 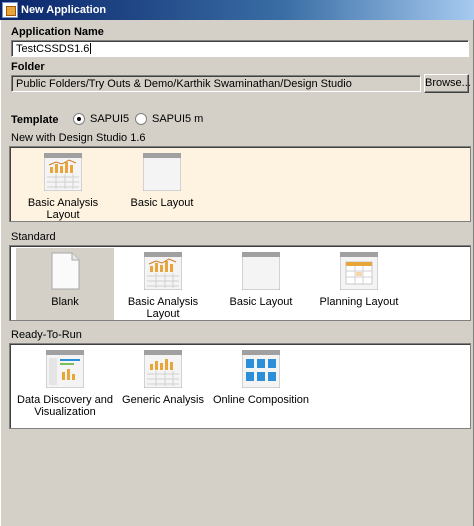 I want to click on tile-standard-planning-layout: Planning Layout, so click(x=359, y=284).